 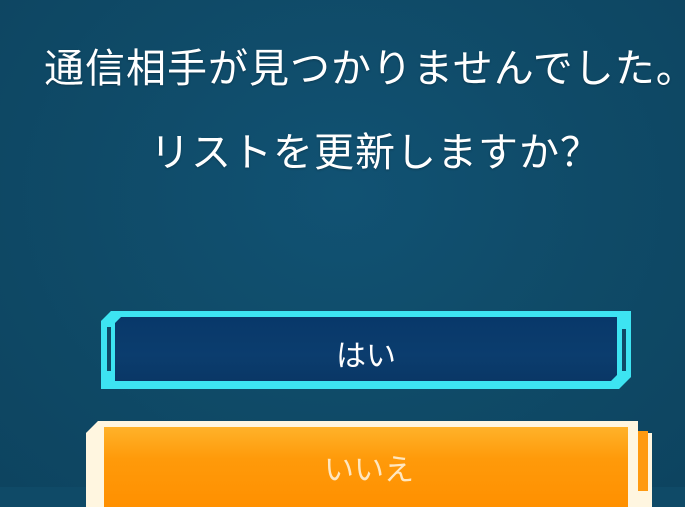 I want to click on no-button-label: いいえ, so click(x=369, y=470).